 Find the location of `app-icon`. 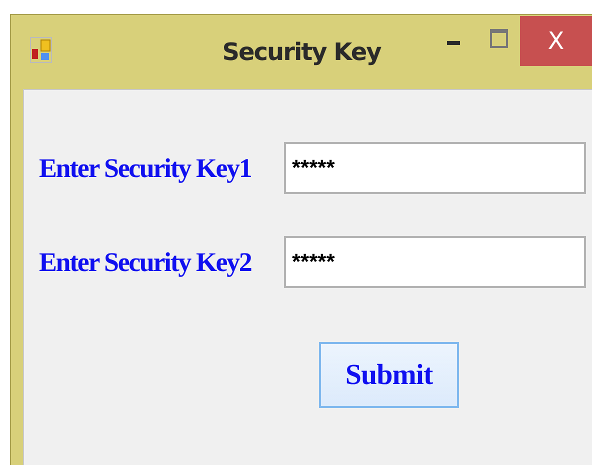

app-icon is located at coordinates (41, 50).